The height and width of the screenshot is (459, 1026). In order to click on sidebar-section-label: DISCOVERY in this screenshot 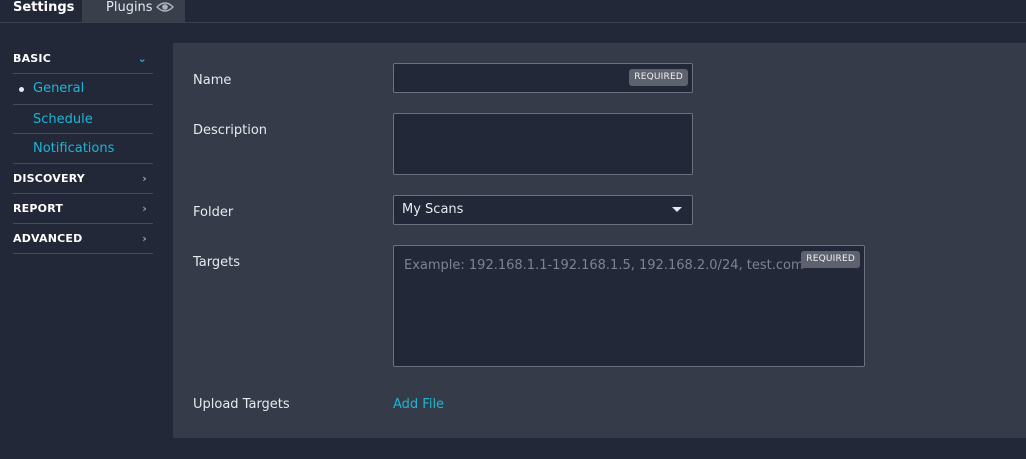, I will do `click(49, 178)`.